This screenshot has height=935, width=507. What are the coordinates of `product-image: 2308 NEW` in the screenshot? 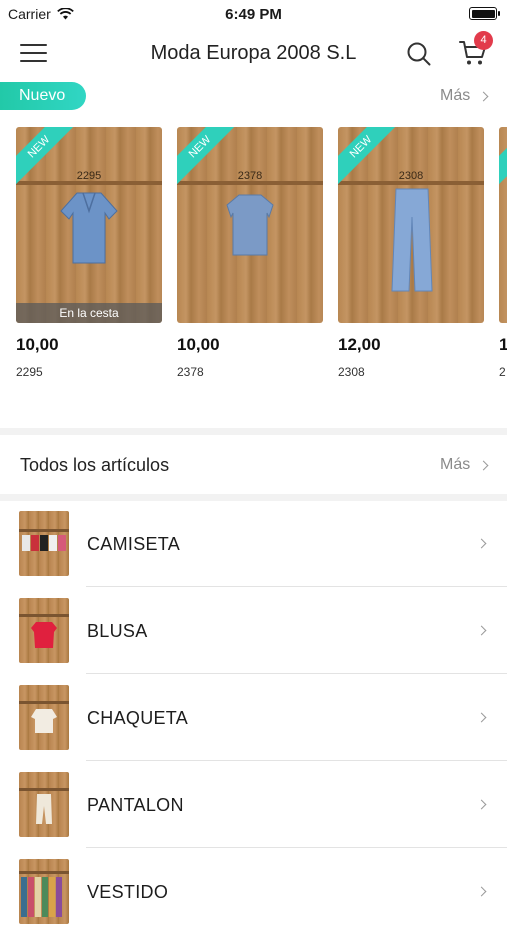 It's located at (411, 225).